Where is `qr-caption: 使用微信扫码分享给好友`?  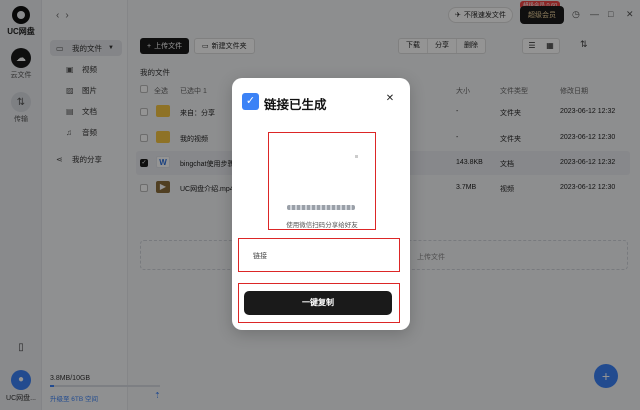
qr-caption: 使用微信扫码分享给好友 is located at coordinates (322, 225).